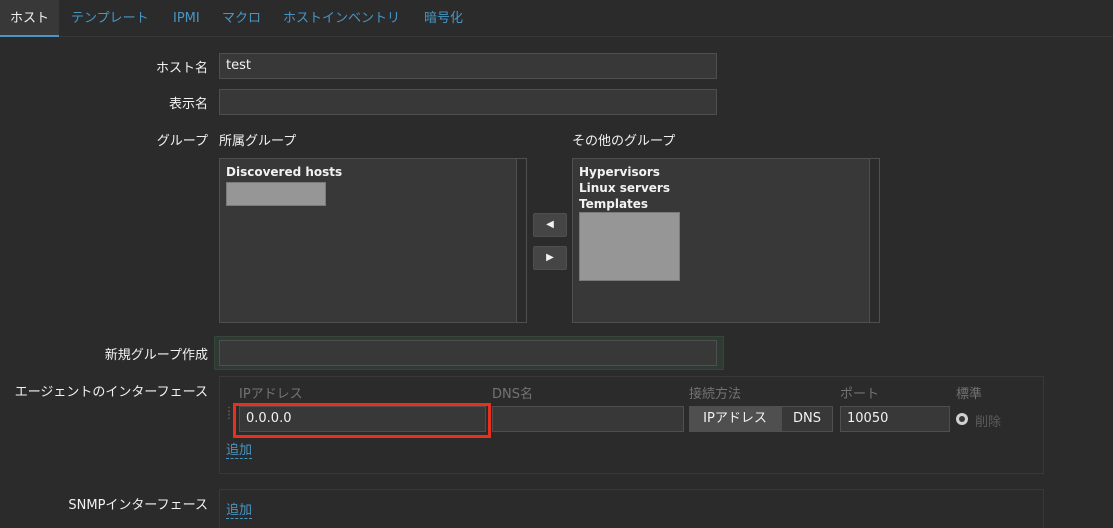 This screenshot has height=528, width=1113. What do you see at coordinates (182, 141) in the screenshot?
I see `groups-label: グループ` at bounding box center [182, 141].